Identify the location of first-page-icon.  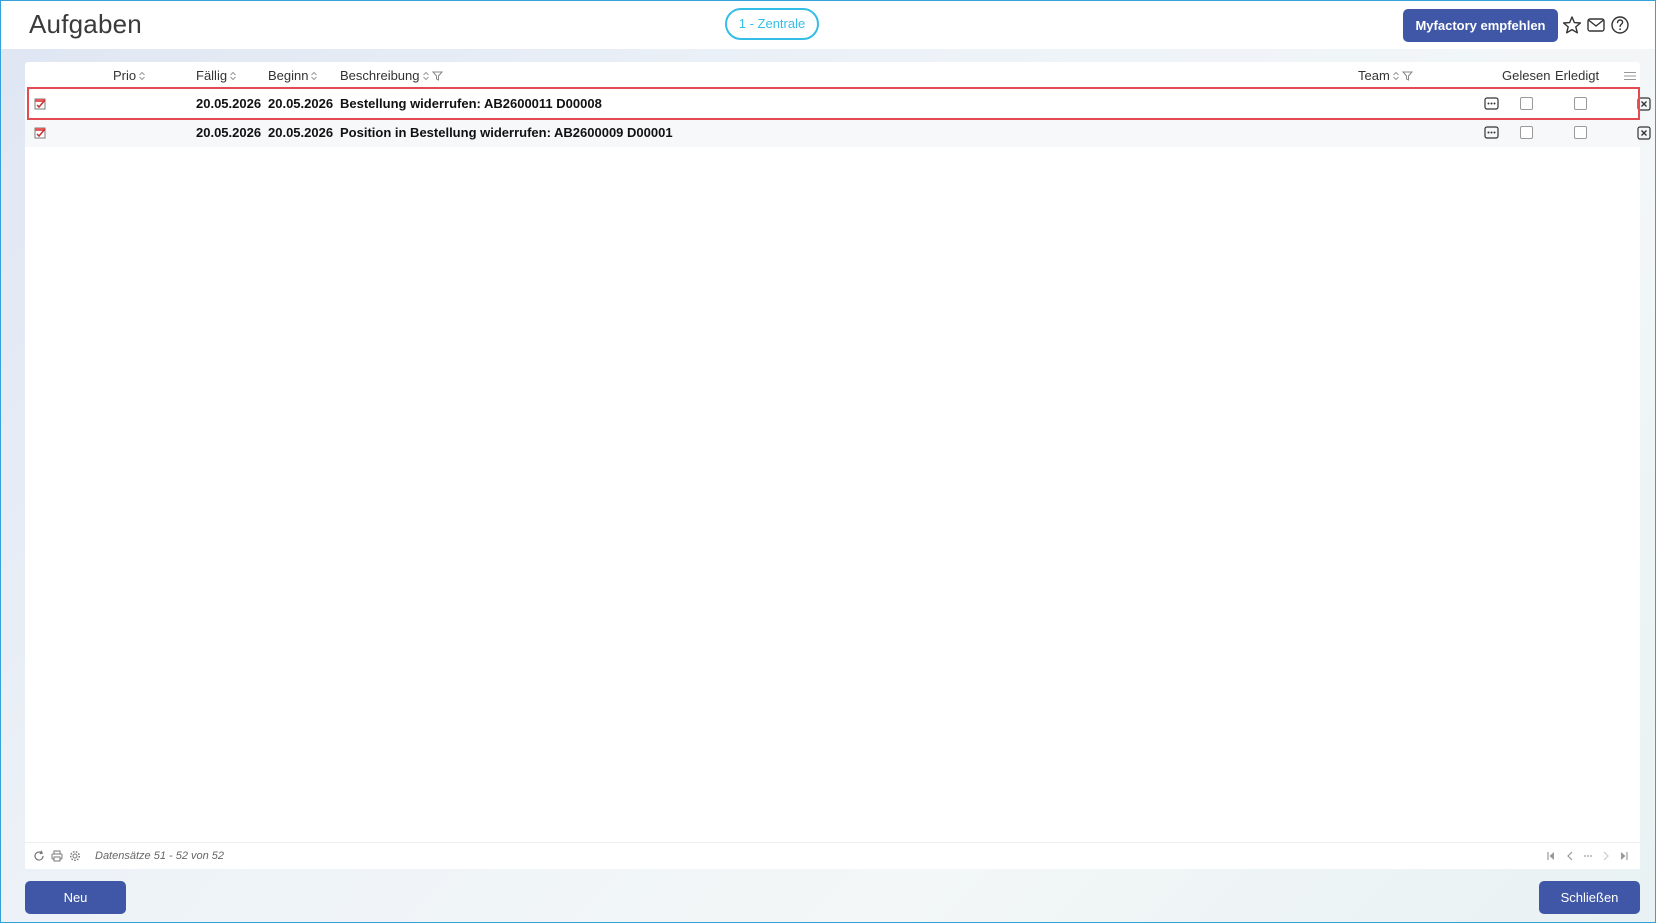
(1551, 856).